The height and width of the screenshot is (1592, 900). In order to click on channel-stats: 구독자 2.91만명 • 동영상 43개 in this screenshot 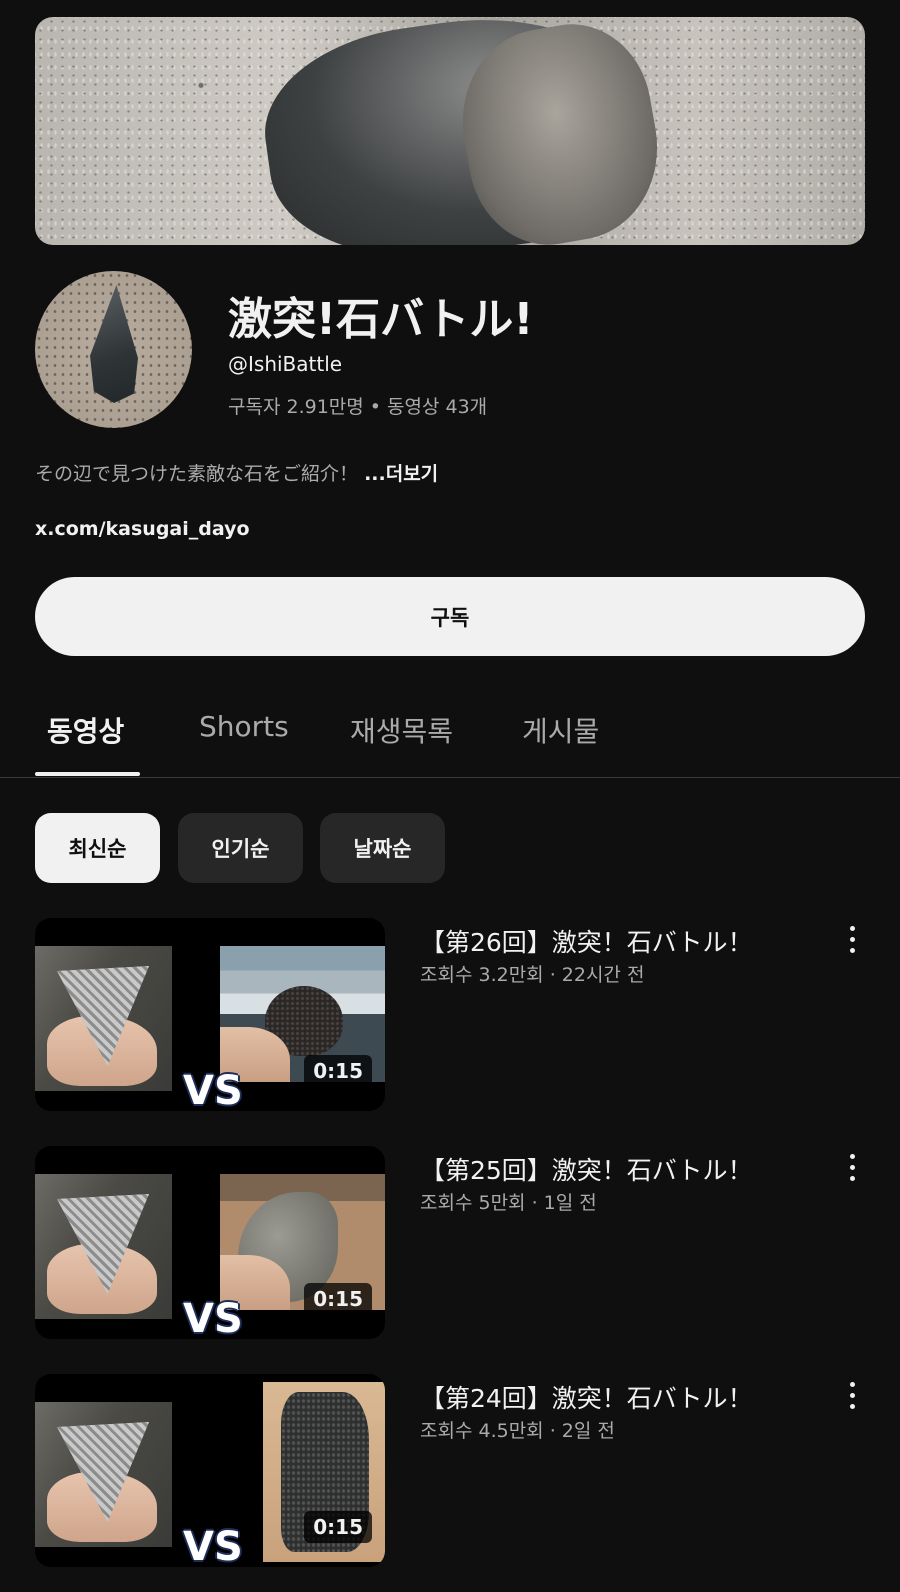, I will do `click(358, 407)`.